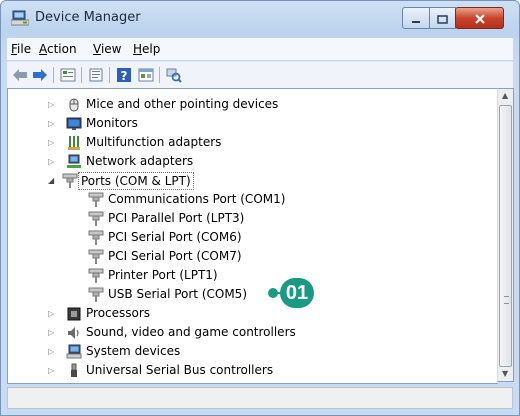 The height and width of the screenshot is (416, 520). Describe the element at coordinates (74, 143) in the screenshot. I see `multifunction-adapter-icon` at that location.